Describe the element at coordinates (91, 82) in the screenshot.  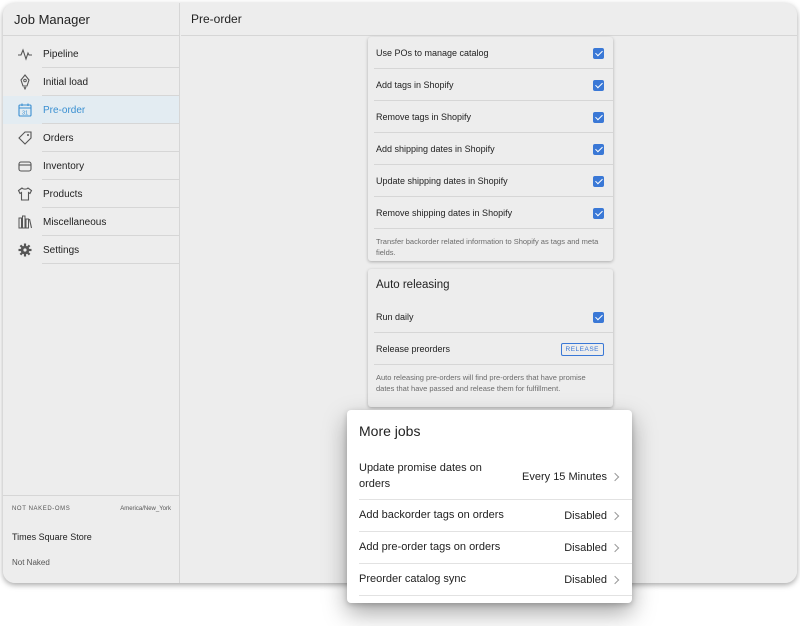
I see `sidebar-item-initial-load: Initial load` at that location.